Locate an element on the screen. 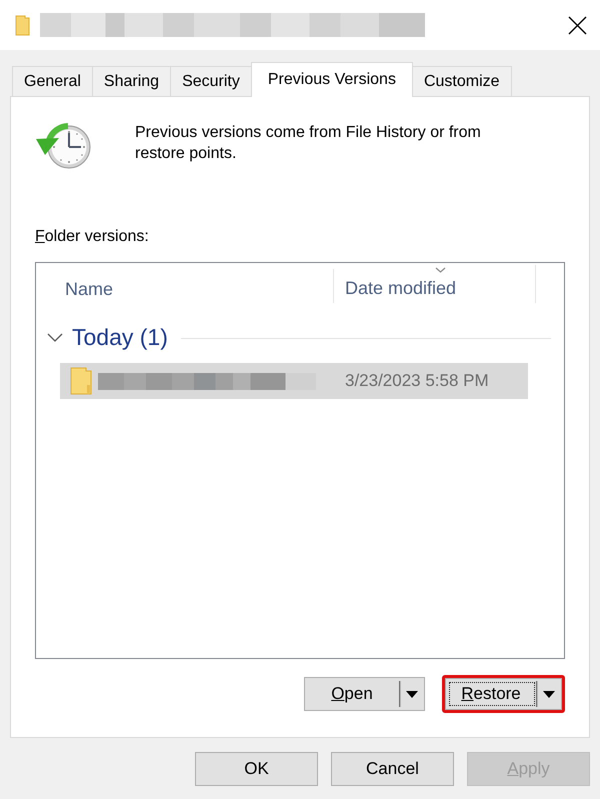 The height and width of the screenshot is (799, 600). split-button: Open is located at coordinates (364, 694).